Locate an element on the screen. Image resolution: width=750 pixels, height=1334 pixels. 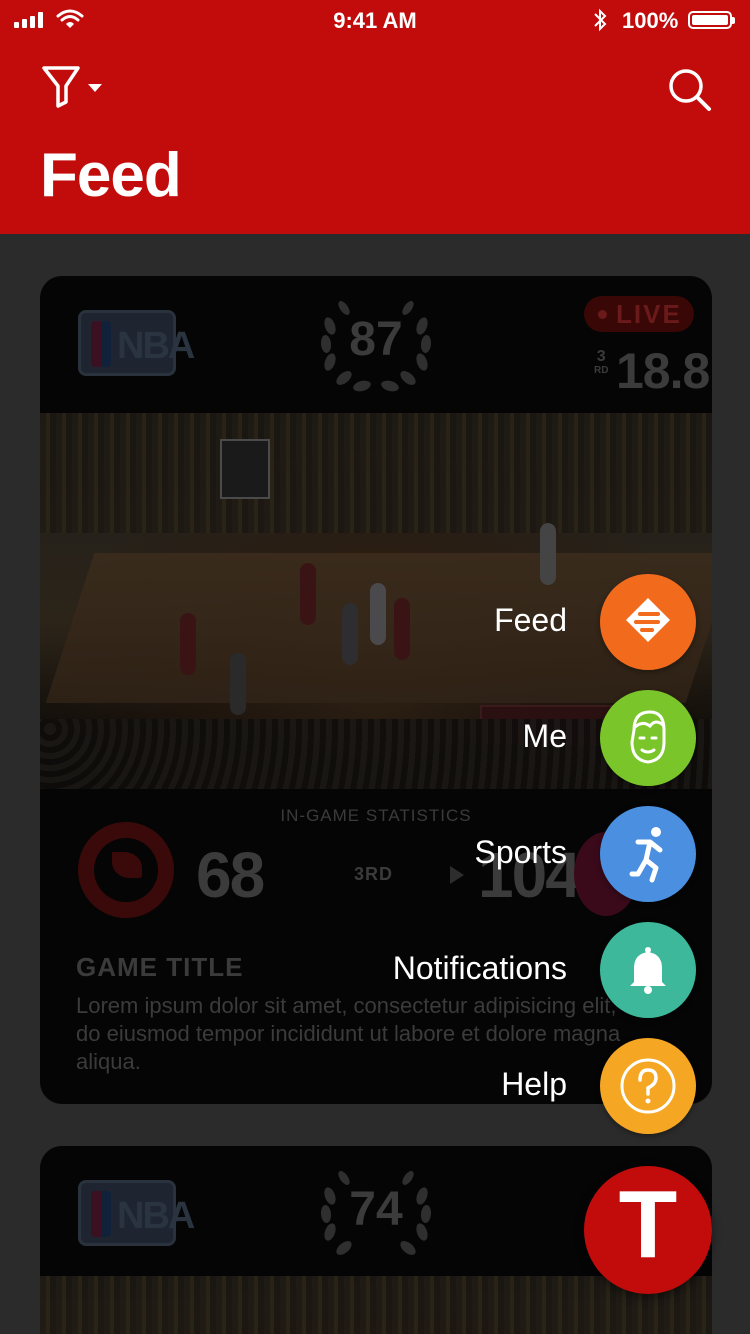
feed-icon is located at coordinates (648, 620).